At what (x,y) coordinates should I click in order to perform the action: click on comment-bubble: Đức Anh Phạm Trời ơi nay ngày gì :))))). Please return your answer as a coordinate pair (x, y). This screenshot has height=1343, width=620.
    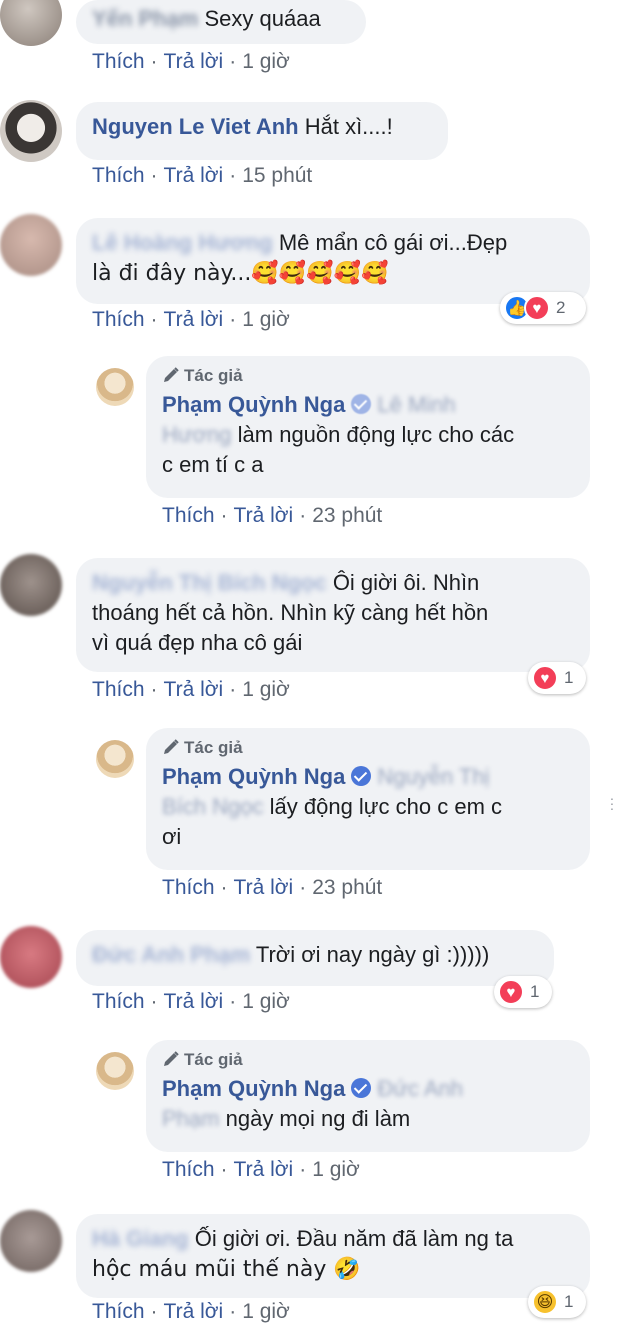
    Looking at the image, I should click on (315, 958).